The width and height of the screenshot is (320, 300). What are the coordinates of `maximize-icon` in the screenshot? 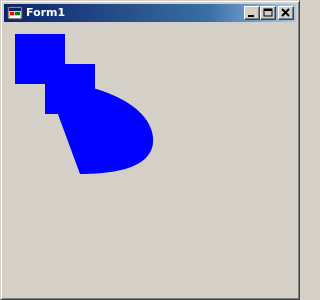 It's located at (268, 12).